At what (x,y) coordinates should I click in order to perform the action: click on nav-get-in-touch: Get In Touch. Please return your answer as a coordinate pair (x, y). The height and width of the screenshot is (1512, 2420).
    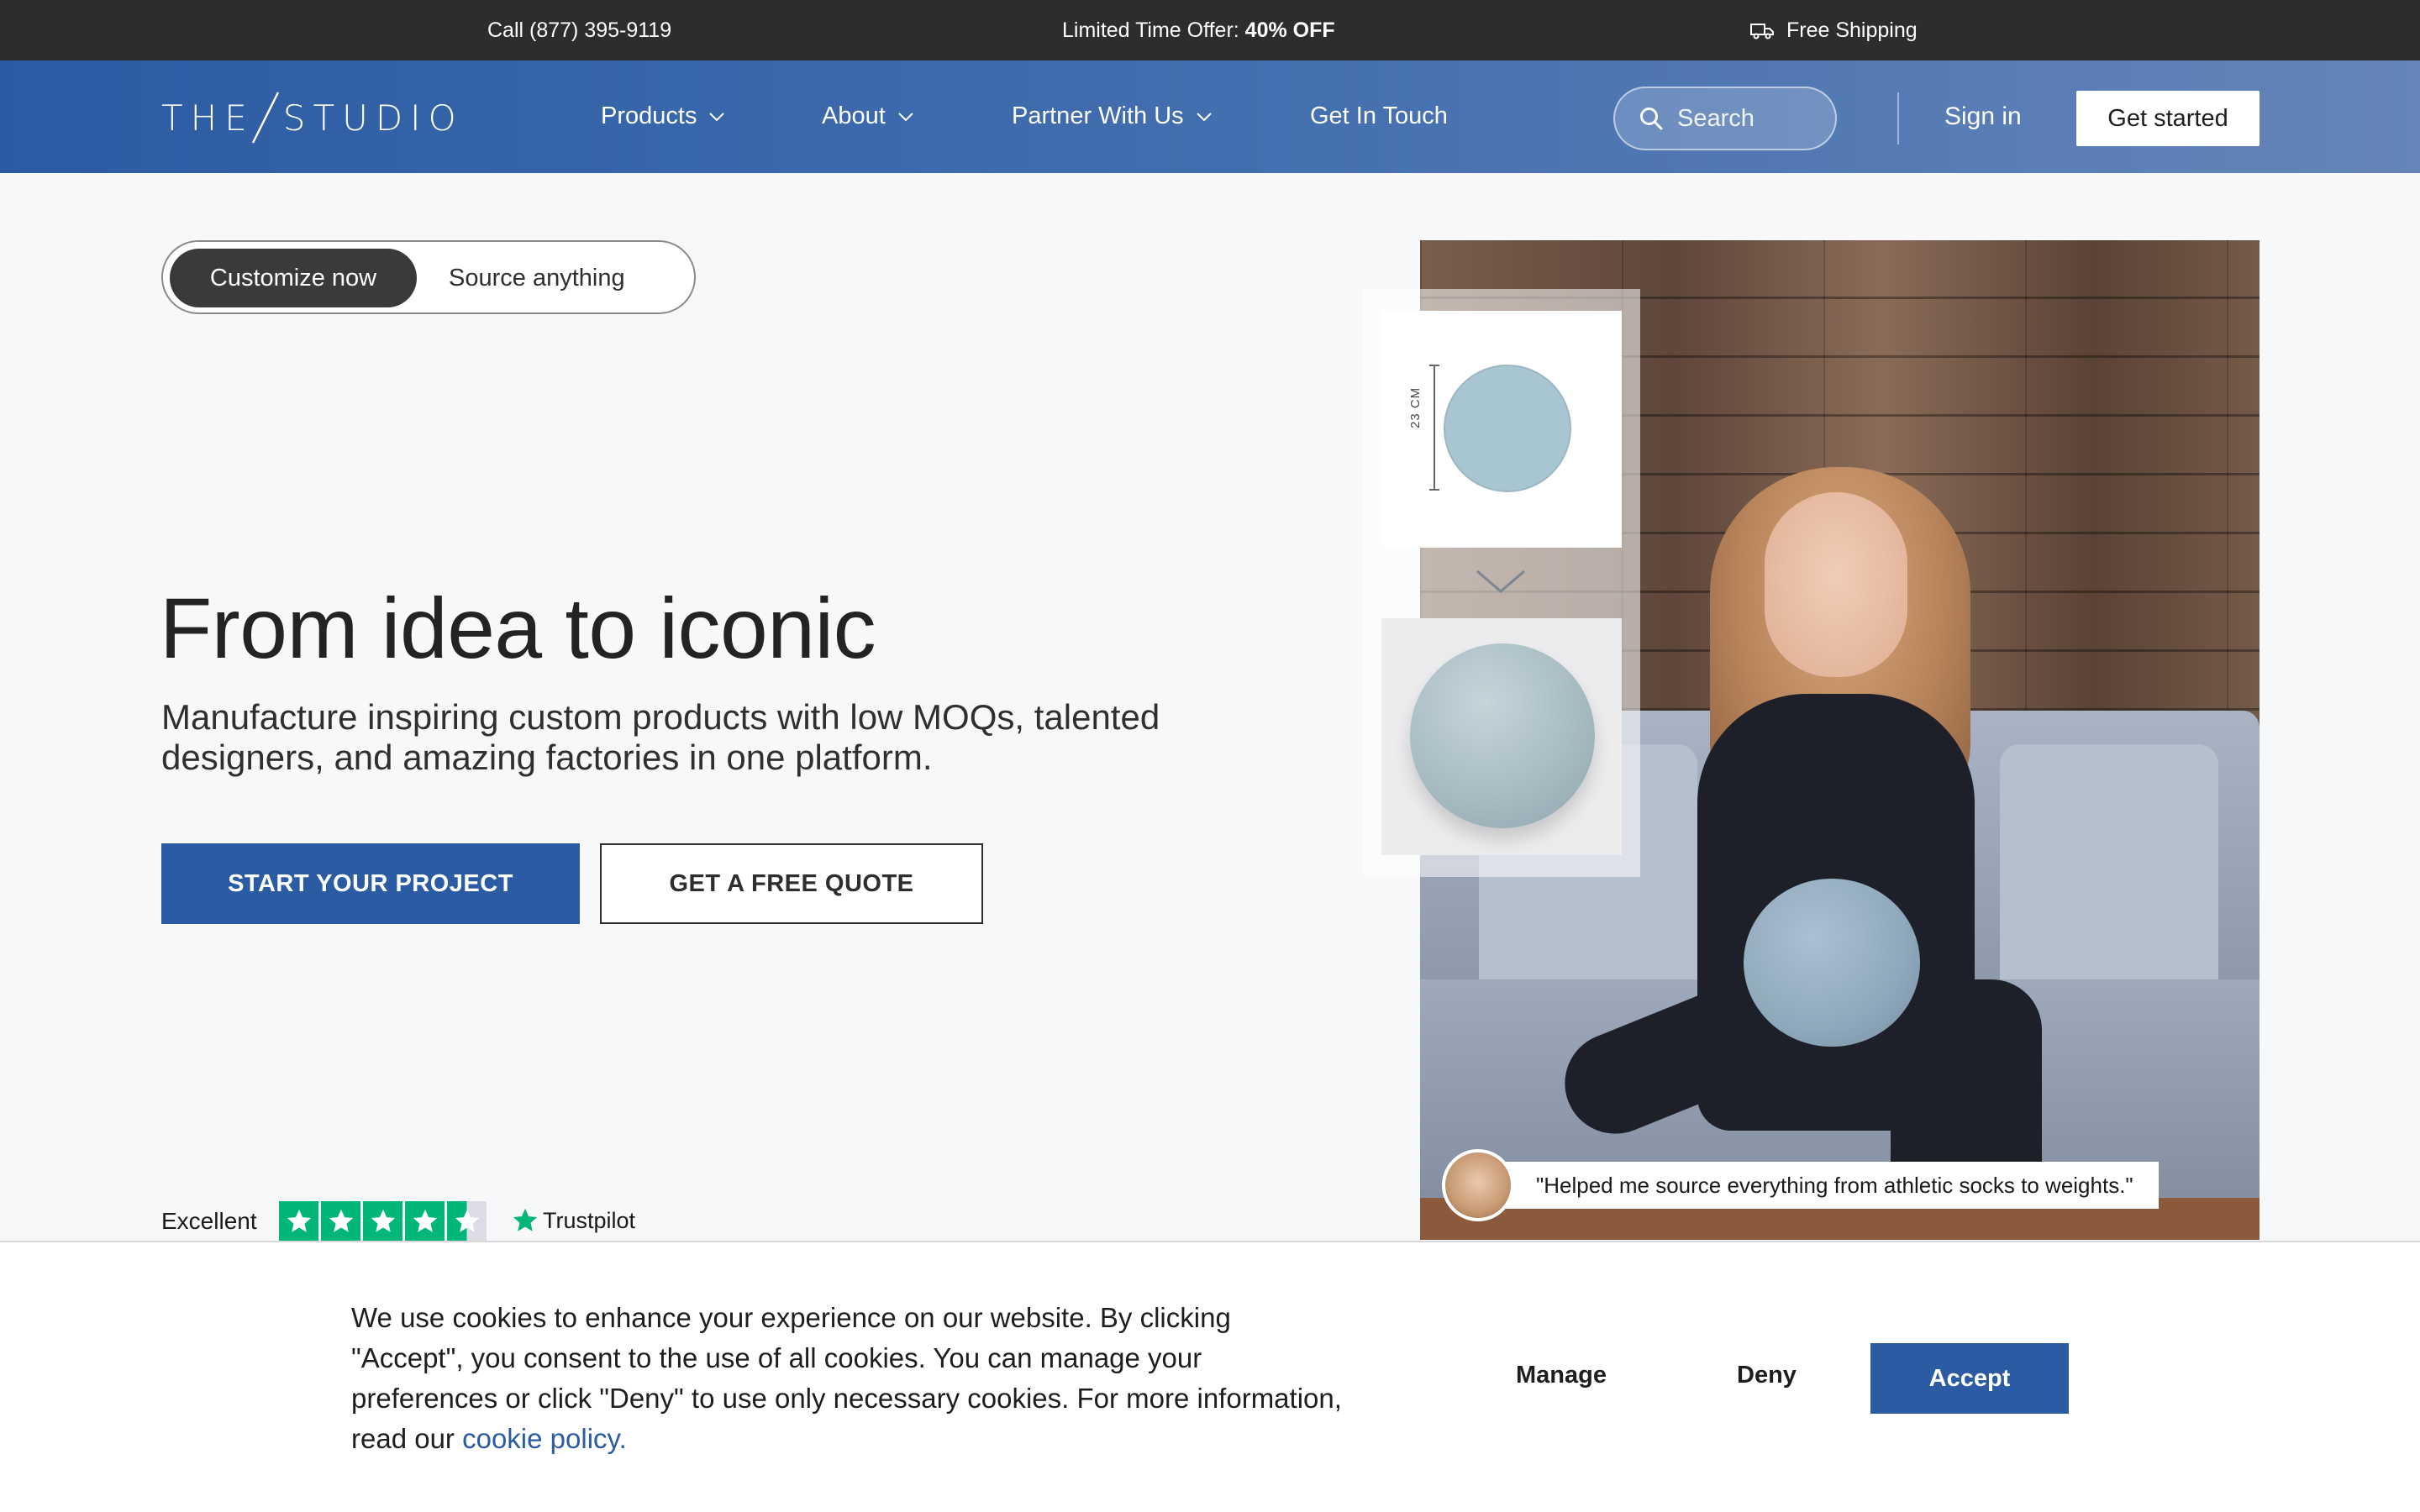
    Looking at the image, I should click on (1379, 116).